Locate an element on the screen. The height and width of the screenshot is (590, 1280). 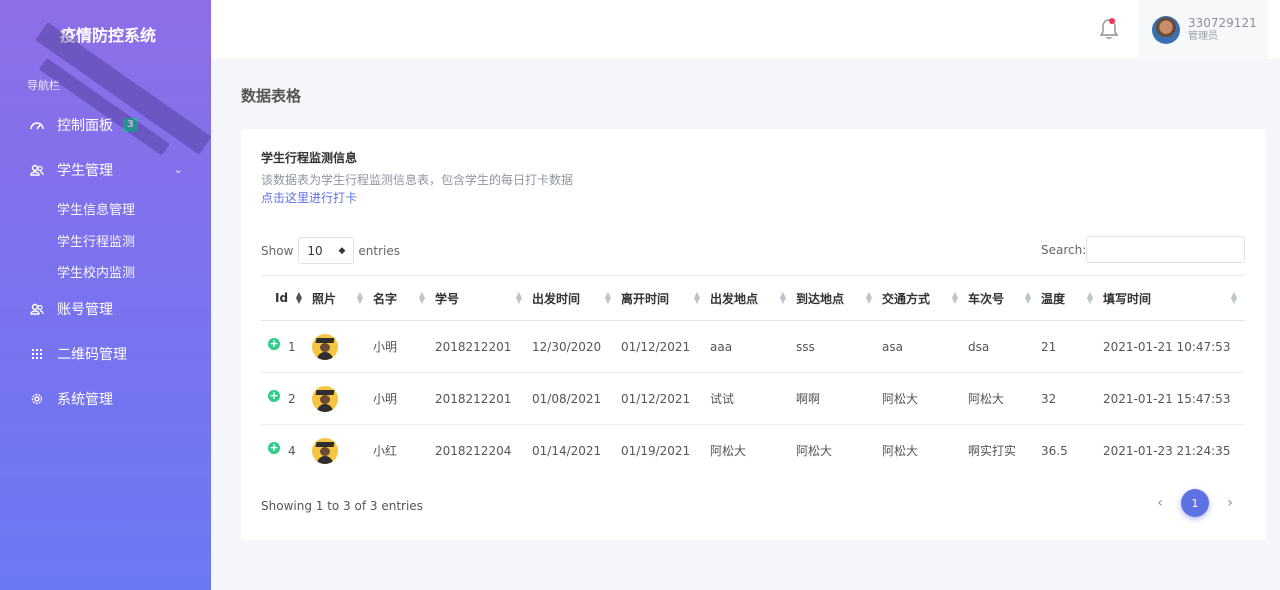
nav-section-label: 导航栏 is located at coordinates (43, 85).